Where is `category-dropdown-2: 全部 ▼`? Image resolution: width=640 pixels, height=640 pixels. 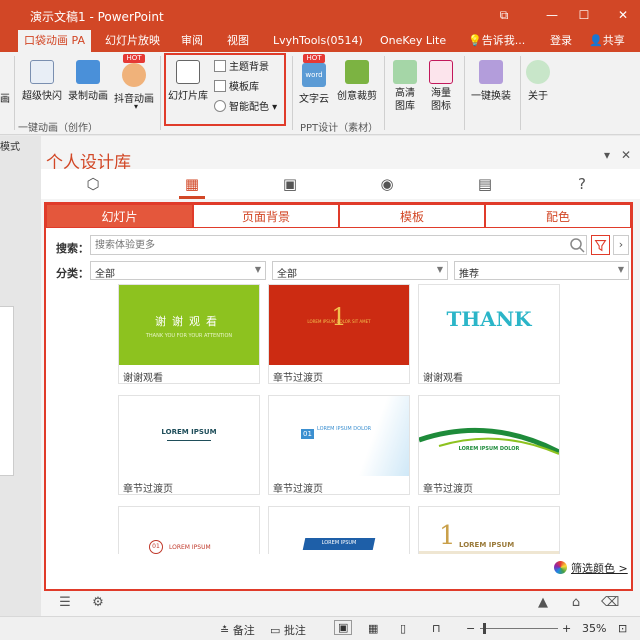 category-dropdown-2: 全部 ▼ is located at coordinates (360, 270).